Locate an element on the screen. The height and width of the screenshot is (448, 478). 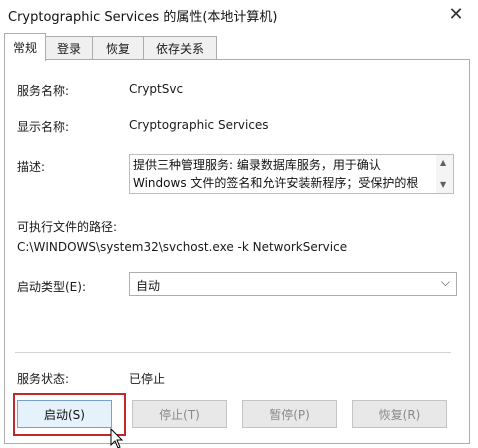
close-icon: ✕ is located at coordinates (456, 14).